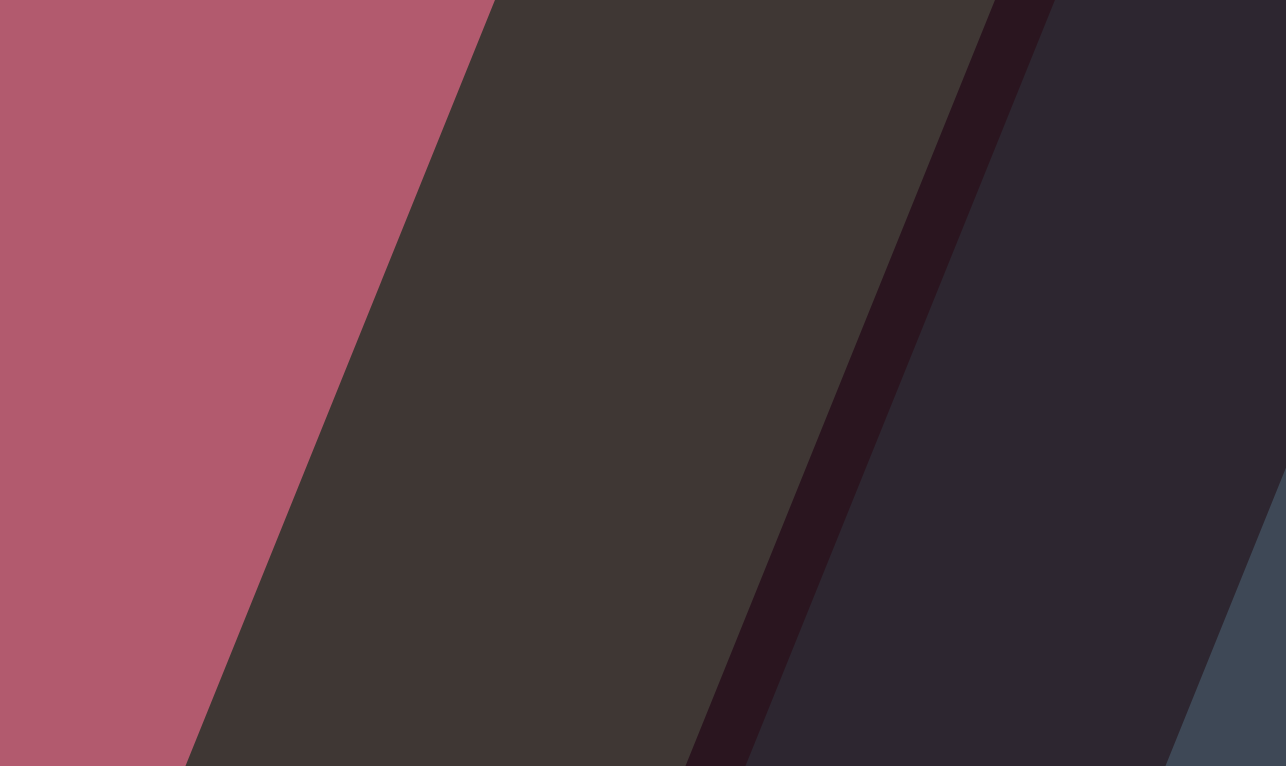 The height and width of the screenshot is (766, 1286). What do you see at coordinates (932, 572) in the screenshot?
I see `layer-label: Ground 1` at bounding box center [932, 572].